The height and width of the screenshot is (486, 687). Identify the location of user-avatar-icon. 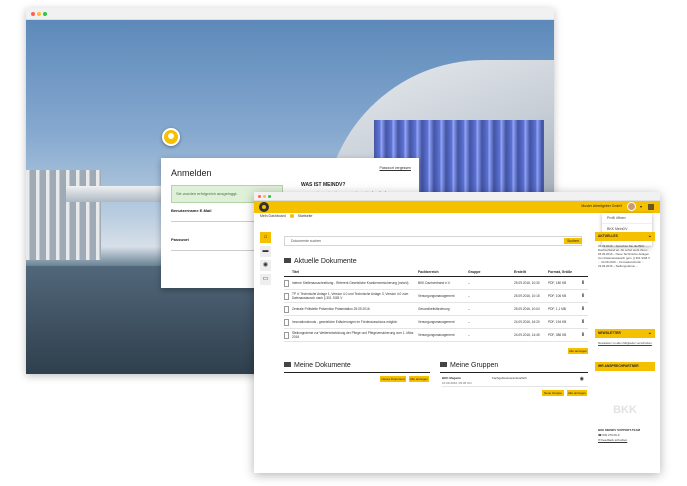
(171, 137).